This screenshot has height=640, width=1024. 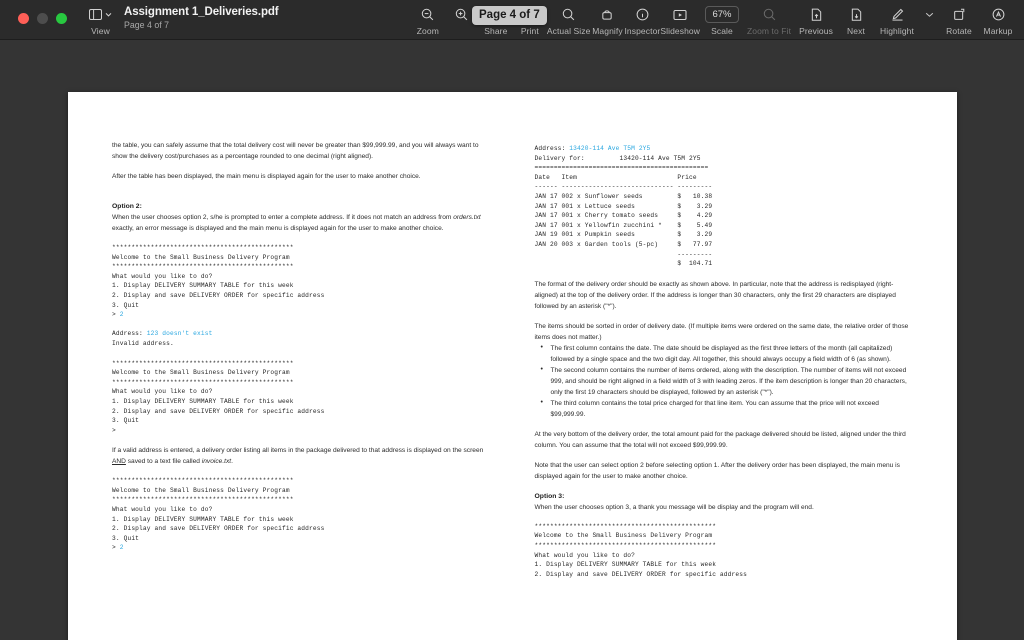 I want to click on highlight-icon, so click(x=897, y=14).